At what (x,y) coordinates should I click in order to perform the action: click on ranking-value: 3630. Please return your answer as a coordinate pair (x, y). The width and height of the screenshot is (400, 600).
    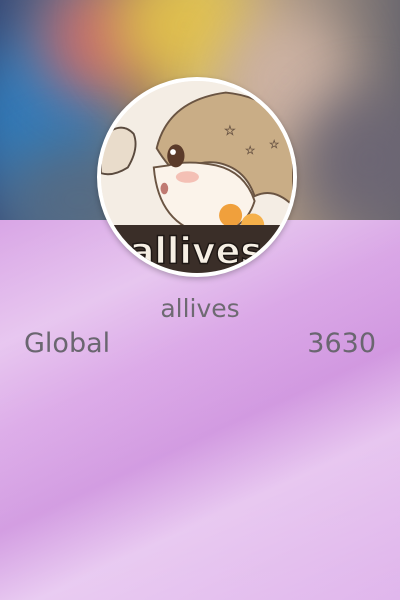
    Looking at the image, I should click on (341, 343).